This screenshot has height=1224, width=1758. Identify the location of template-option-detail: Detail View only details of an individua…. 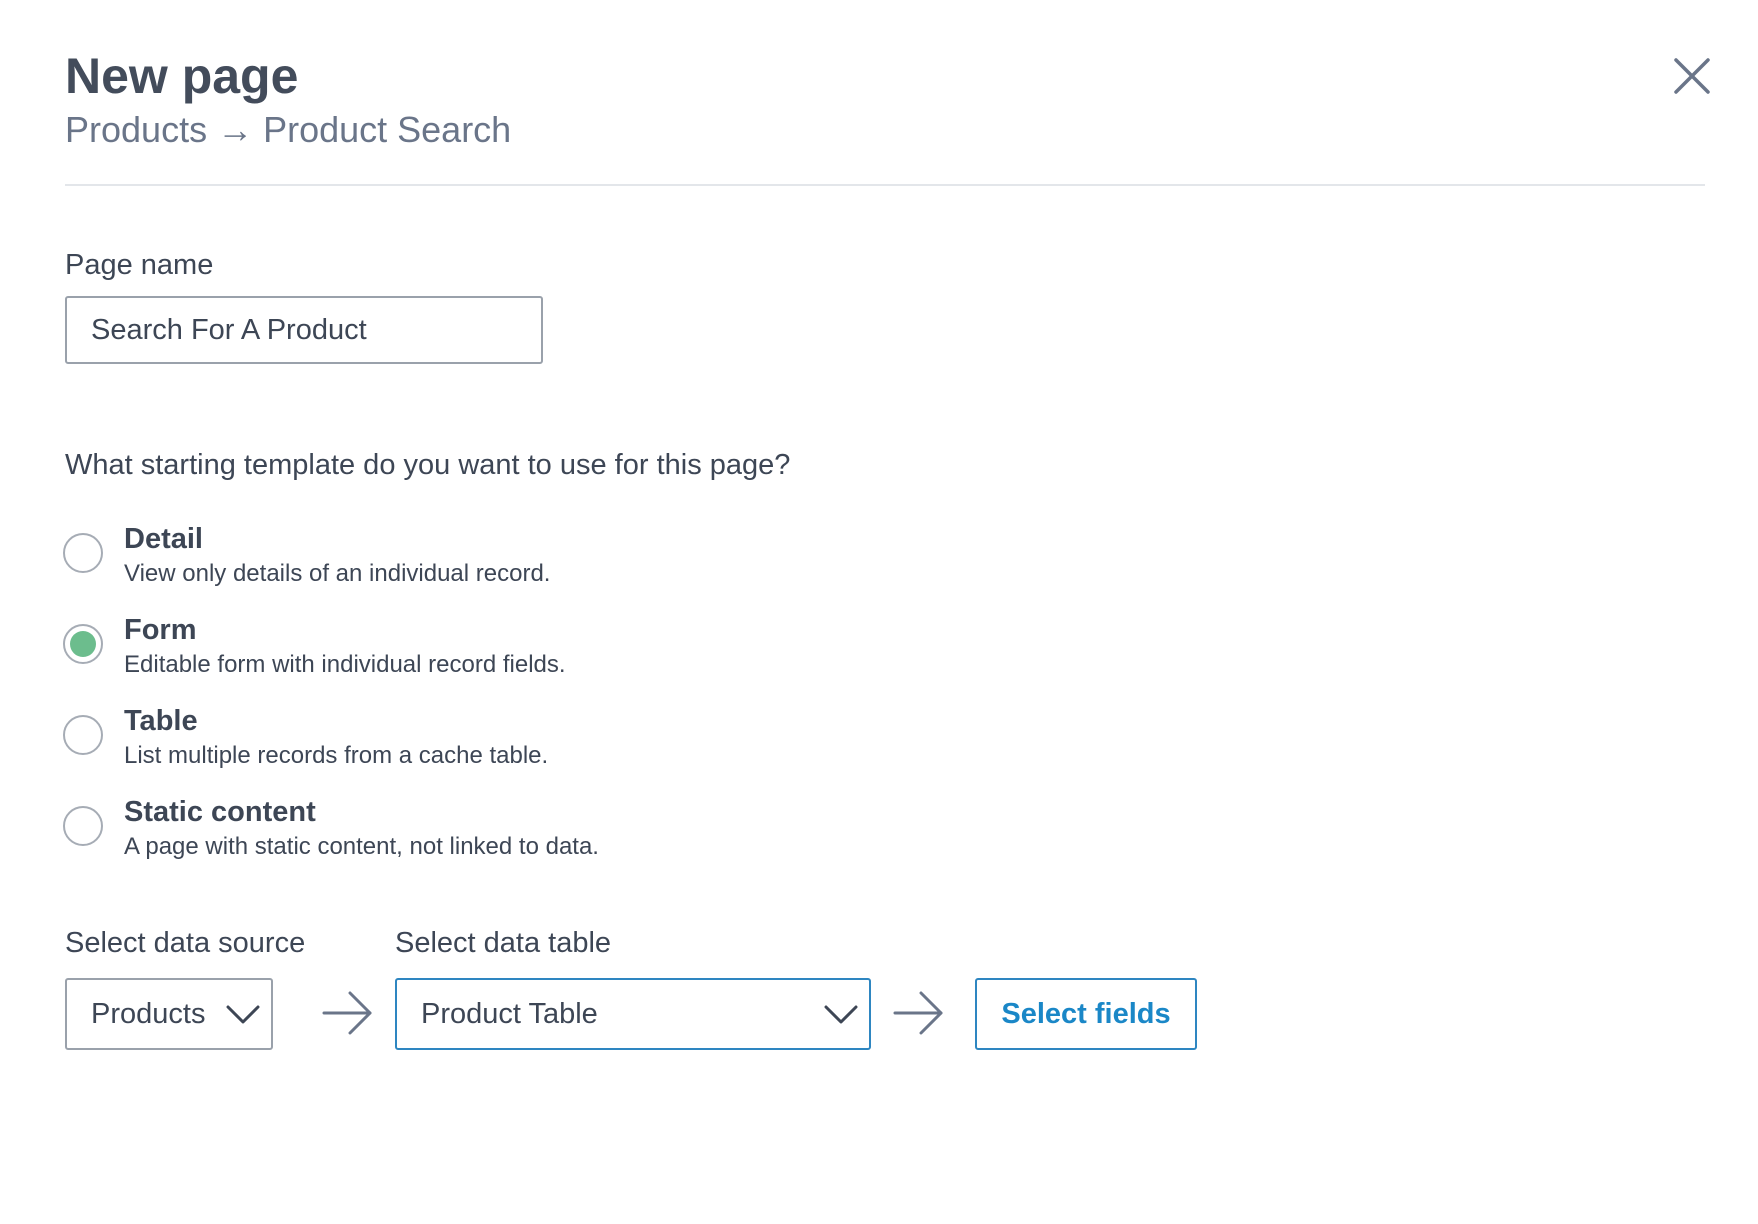
(413, 562).